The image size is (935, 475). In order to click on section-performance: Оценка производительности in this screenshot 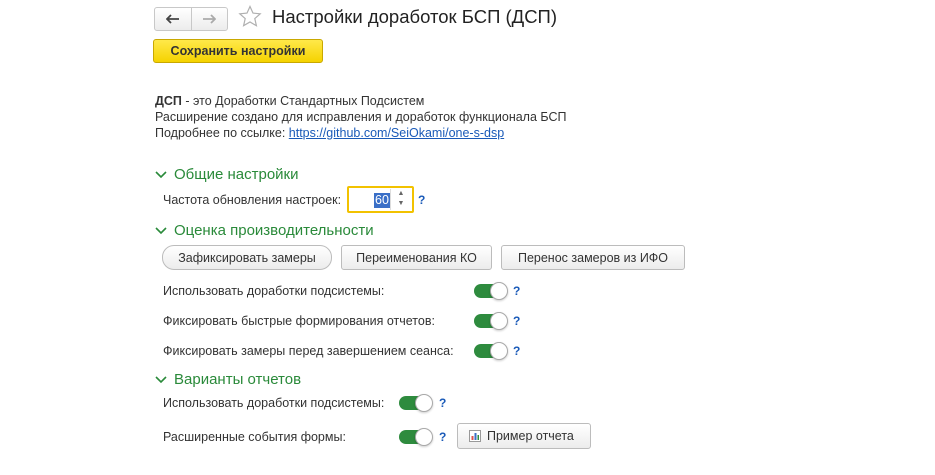, I will do `click(264, 230)`.